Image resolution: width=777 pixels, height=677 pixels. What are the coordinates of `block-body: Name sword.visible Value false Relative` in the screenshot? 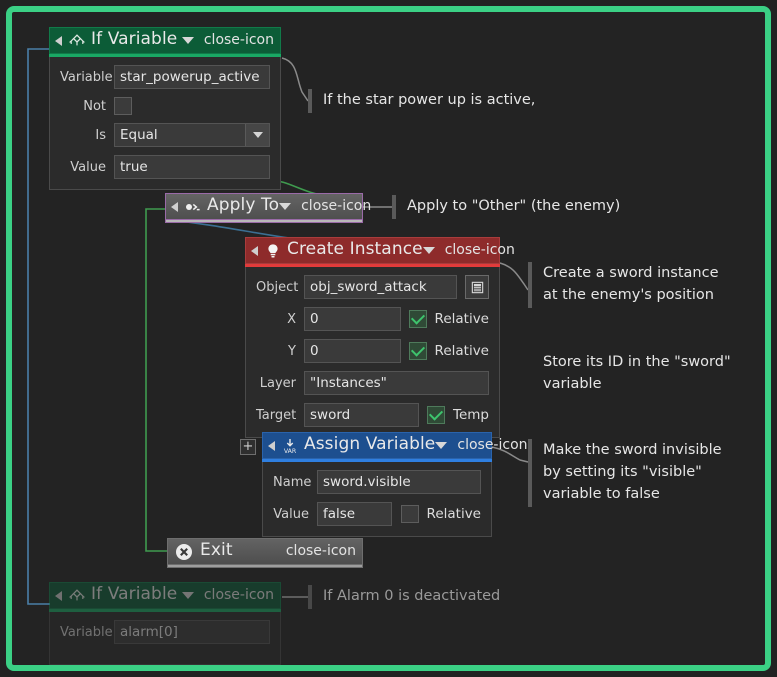 It's located at (377, 499).